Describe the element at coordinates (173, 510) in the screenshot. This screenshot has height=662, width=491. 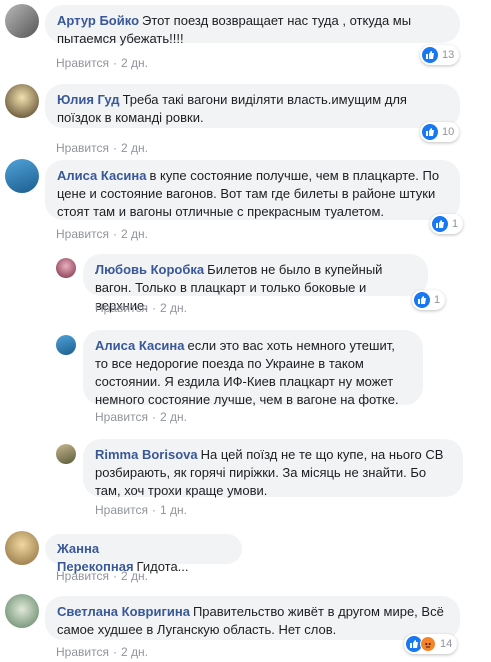
I see `comment-timestamp: 1 дн.` at that location.